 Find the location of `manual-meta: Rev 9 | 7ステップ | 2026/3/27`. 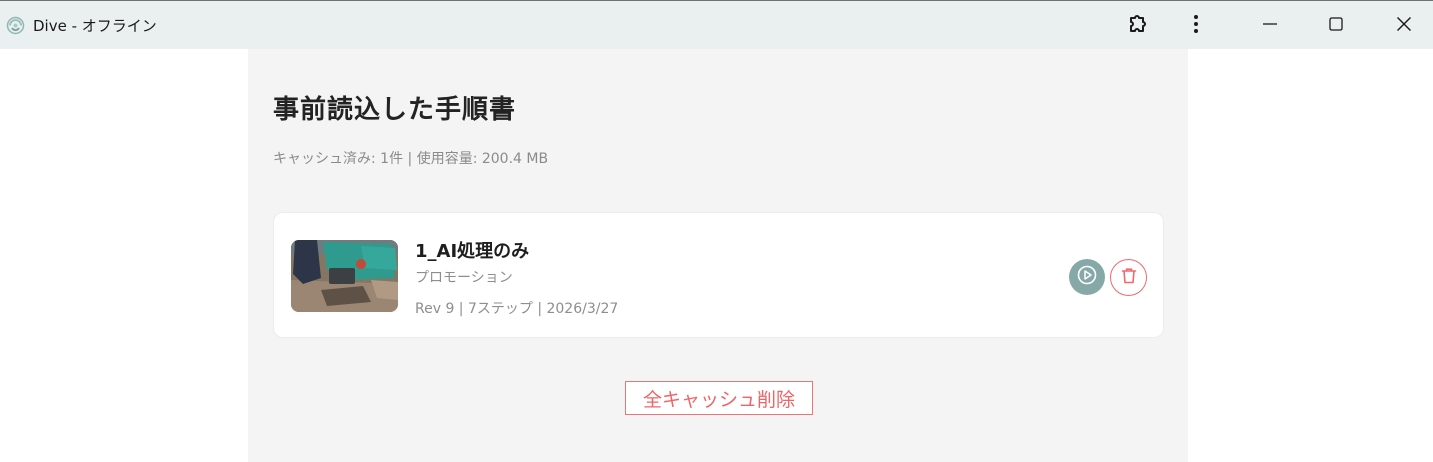

manual-meta: Rev 9 | 7ステップ | 2026/3/27 is located at coordinates (517, 309).